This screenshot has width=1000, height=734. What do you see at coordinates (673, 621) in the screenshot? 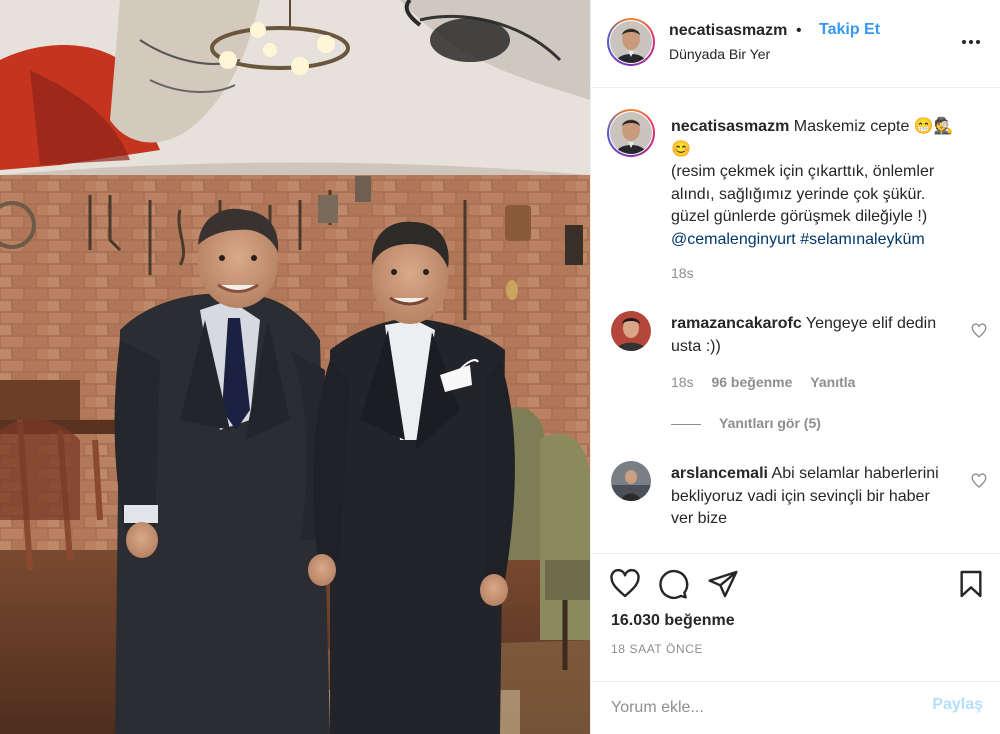
I see `likes-count: 16.030 beğenme` at bounding box center [673, 621].